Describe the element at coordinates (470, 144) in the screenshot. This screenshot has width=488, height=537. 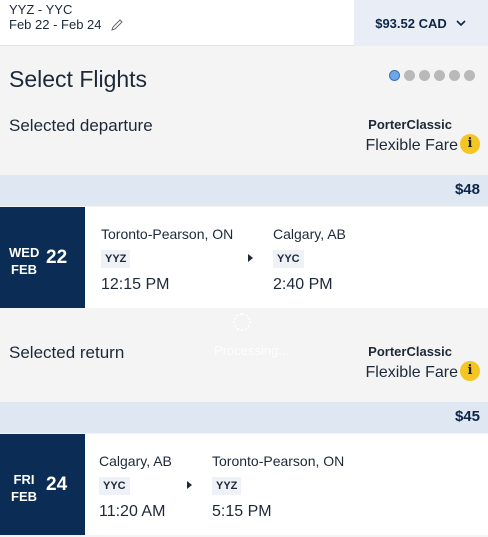
I see `departure-fare-info-icon: i` at that location.